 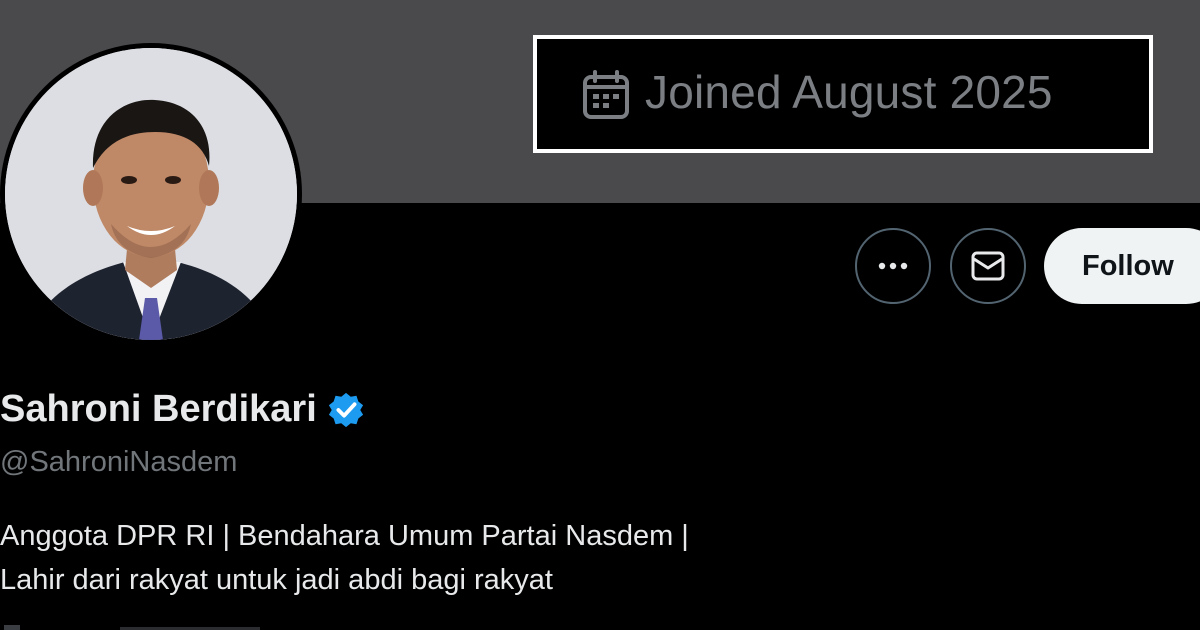 What do you see at coordinates (158, 409) in the screenshot?
I see `display-name: Sahroni Berdikari` at bounding box center [158, 409].